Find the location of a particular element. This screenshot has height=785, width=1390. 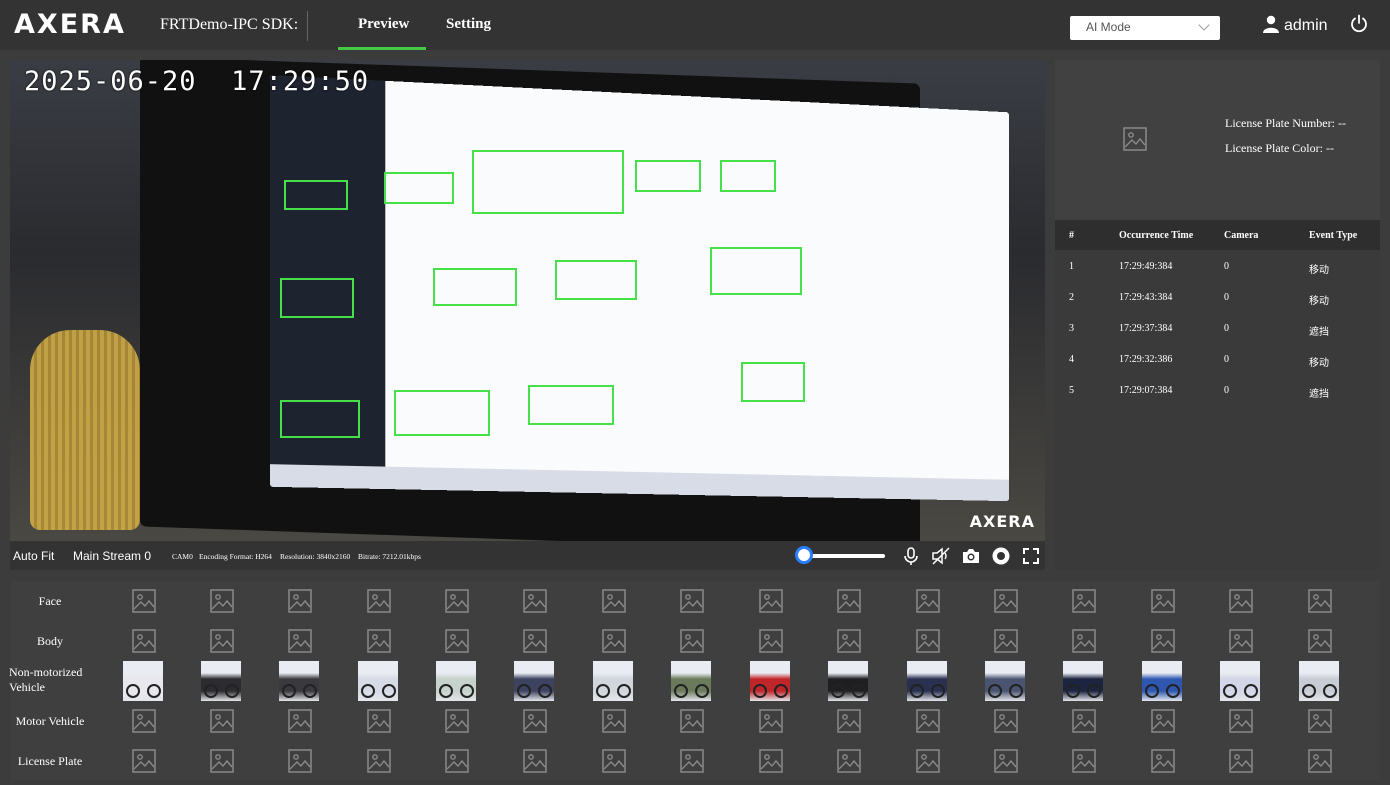

mode-select: AI Mode is located at coordinates (1145, 28).